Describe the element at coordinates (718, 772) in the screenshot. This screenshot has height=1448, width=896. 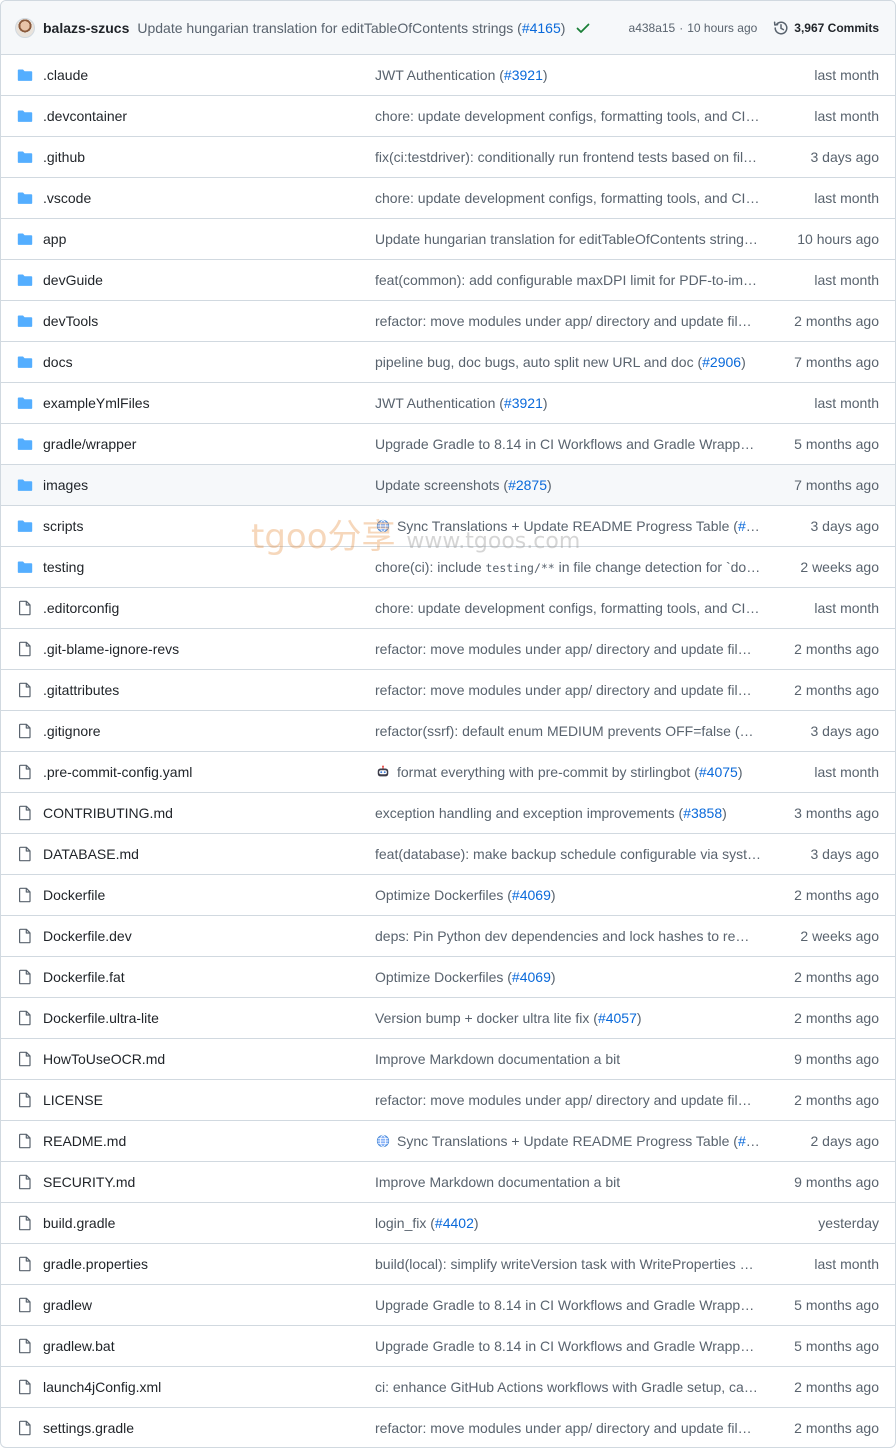
I see `pr-link: #4075` at that location.